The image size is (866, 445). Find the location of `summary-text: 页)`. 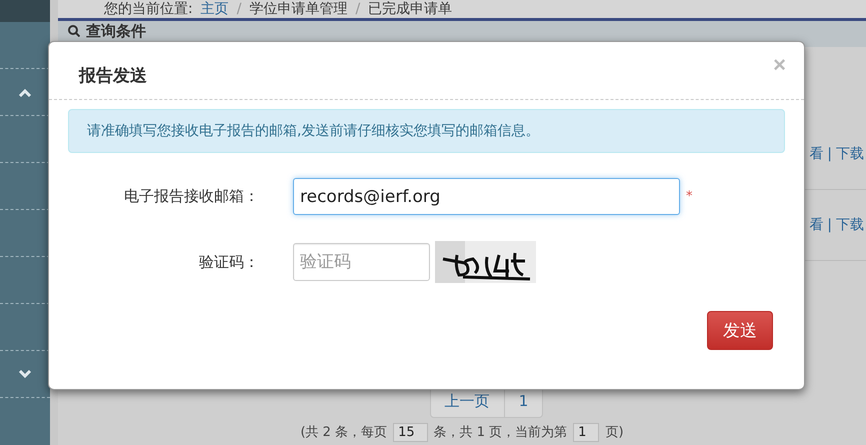

summary-text: 页) is located at coordinates (614, 432).